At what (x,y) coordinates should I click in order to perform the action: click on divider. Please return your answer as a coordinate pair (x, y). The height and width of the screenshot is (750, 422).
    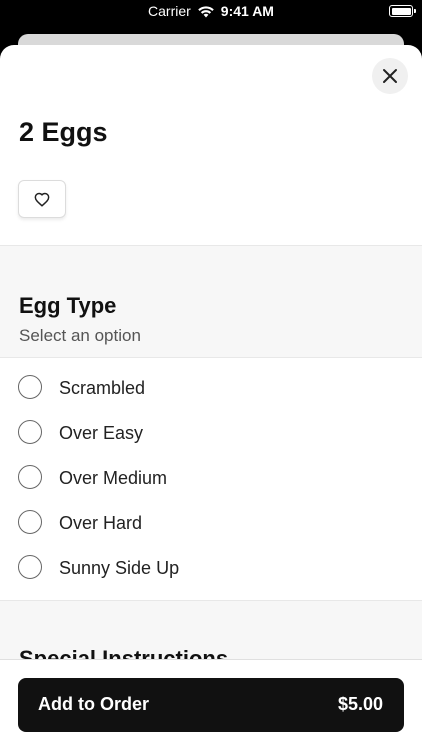
    Looking at the image, I should click on (211, 357).